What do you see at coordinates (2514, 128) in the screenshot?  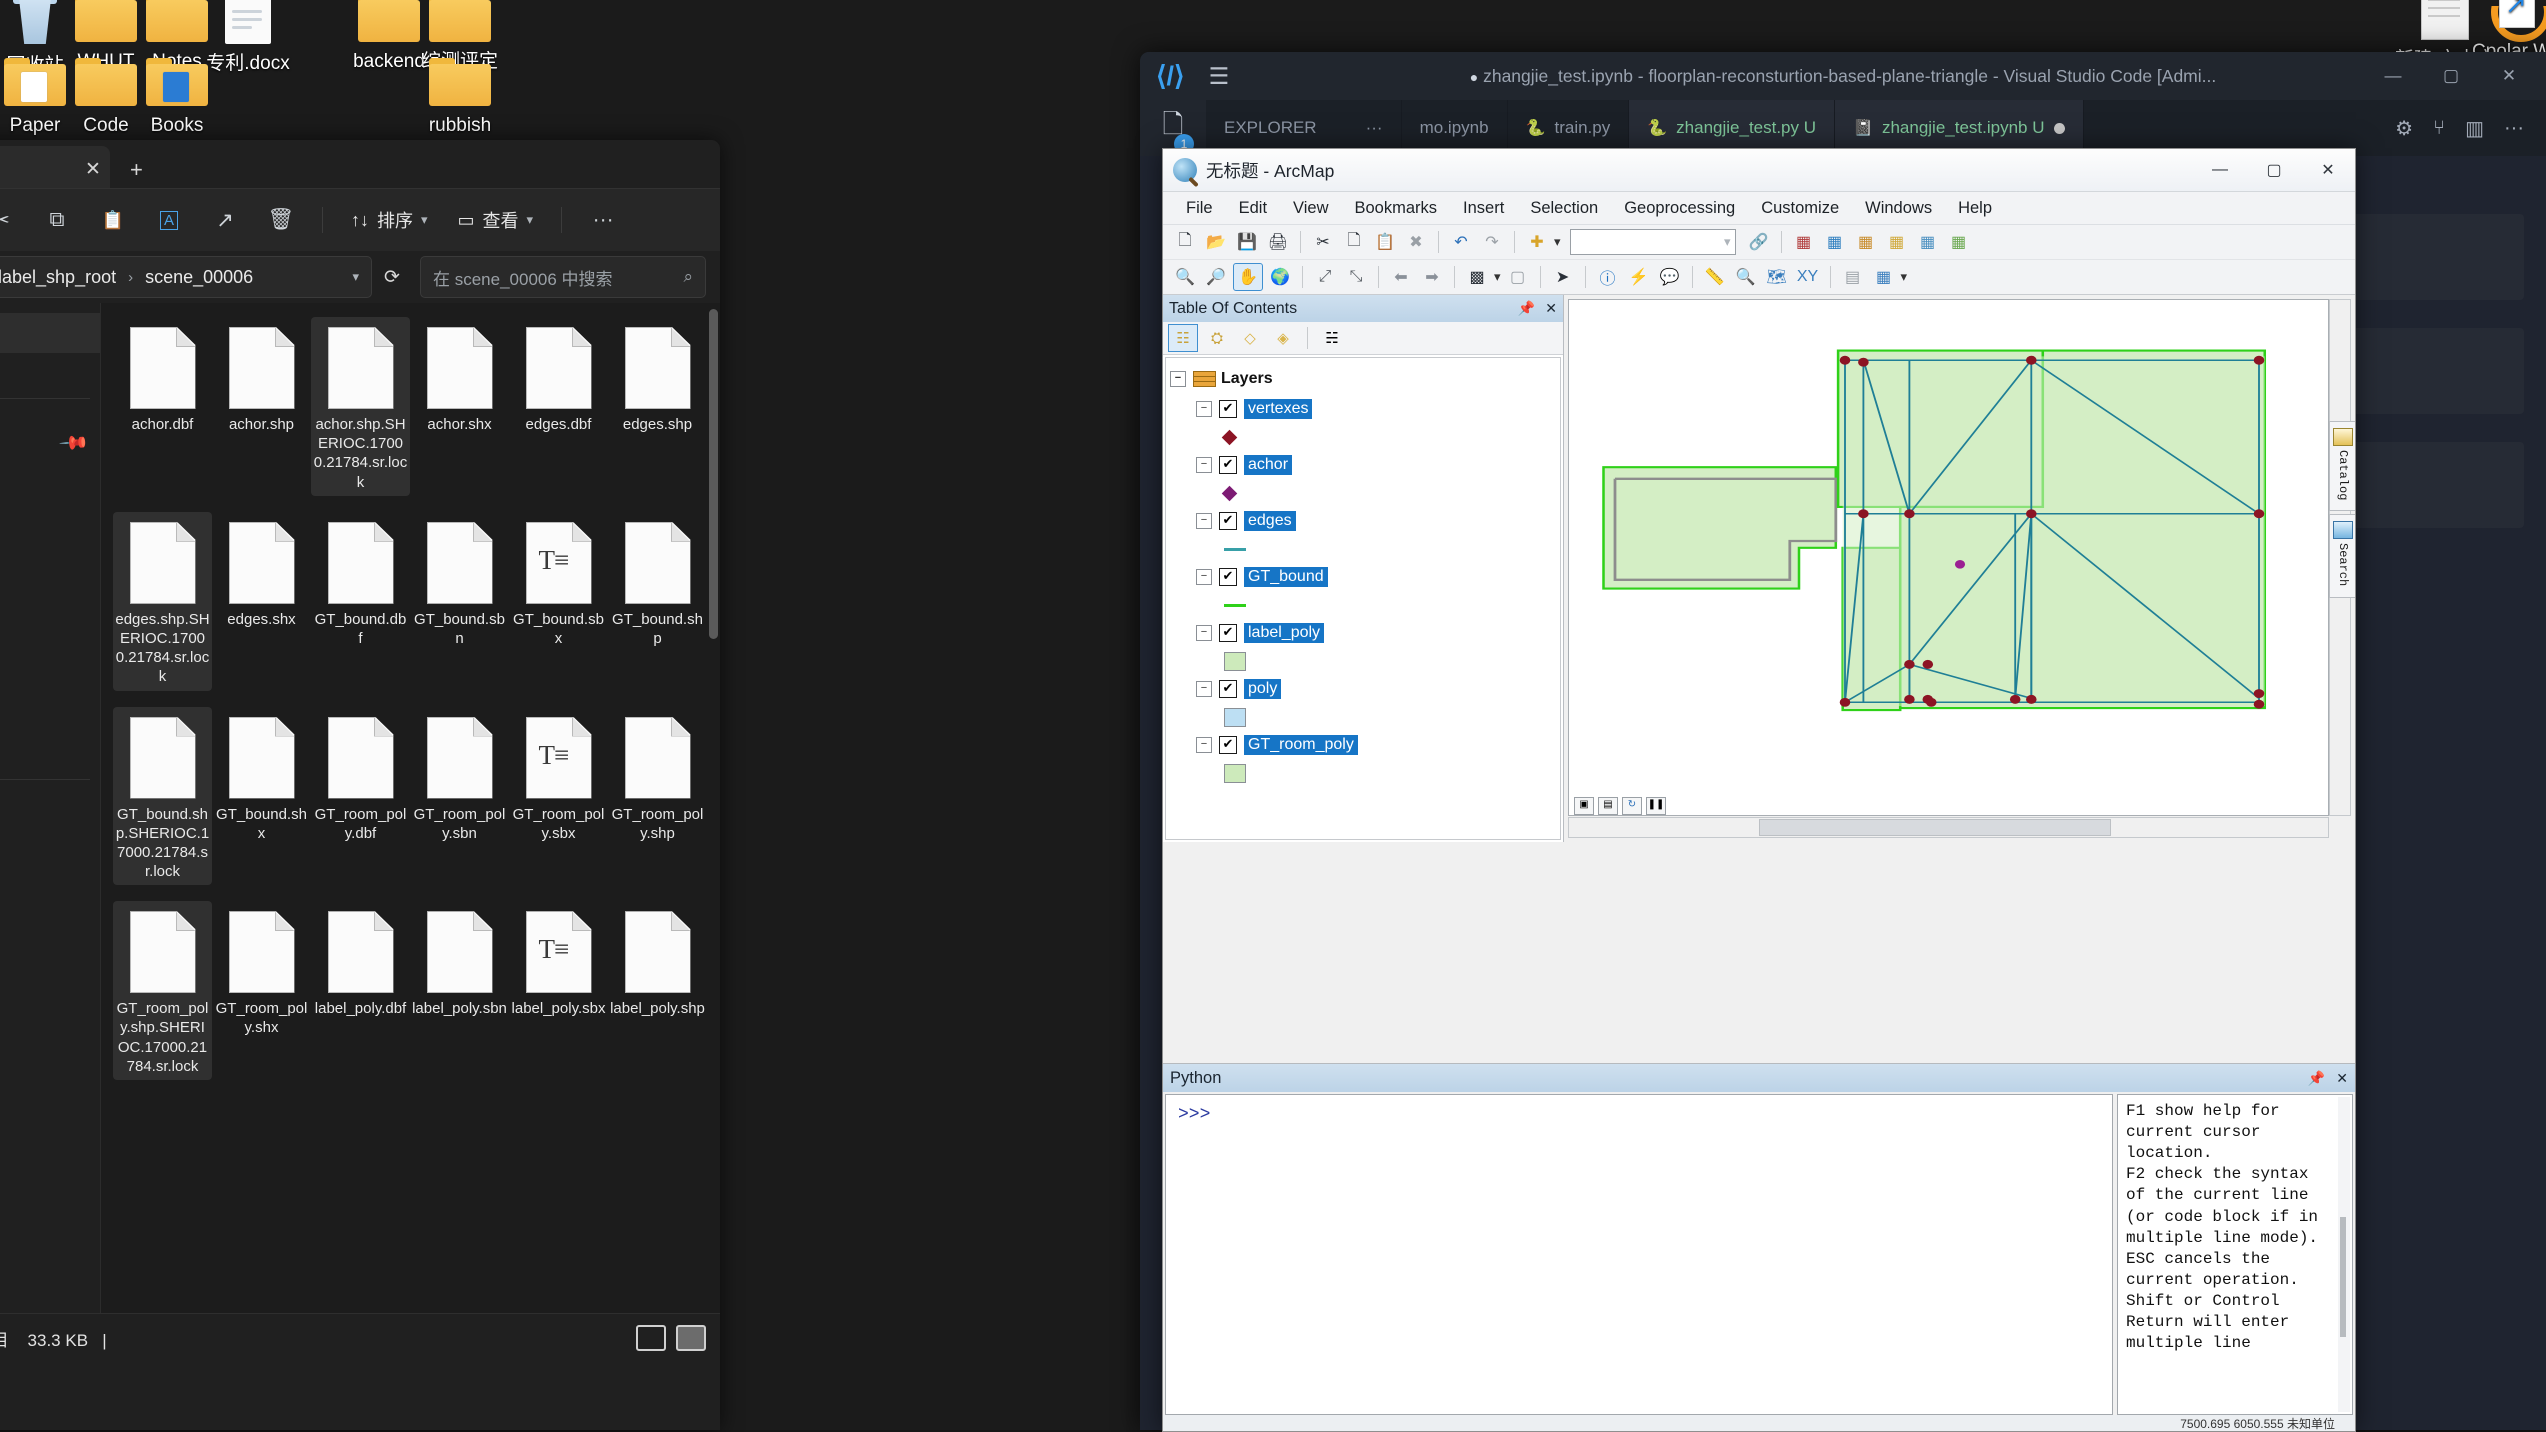 I see `more-icon: ···` at bounding box center [2514, 128].